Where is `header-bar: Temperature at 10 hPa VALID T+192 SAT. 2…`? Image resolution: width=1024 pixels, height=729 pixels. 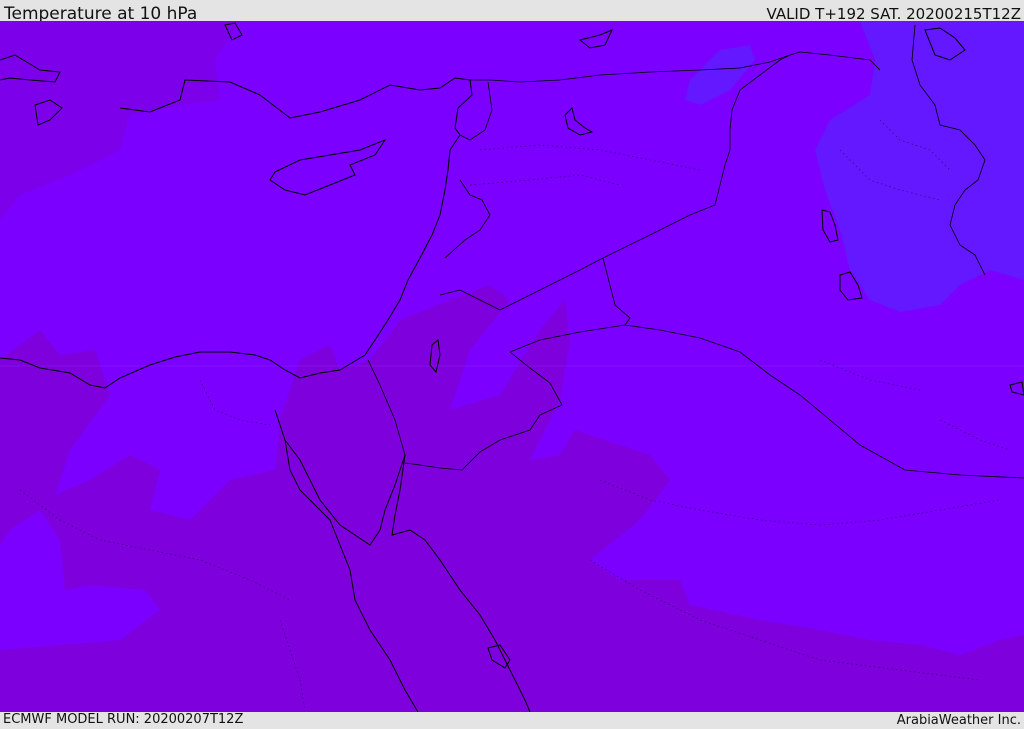 header-bar: Temperature at 10 hPa VALID T+192 SAT. 2… is located at coordinates (512, 12).